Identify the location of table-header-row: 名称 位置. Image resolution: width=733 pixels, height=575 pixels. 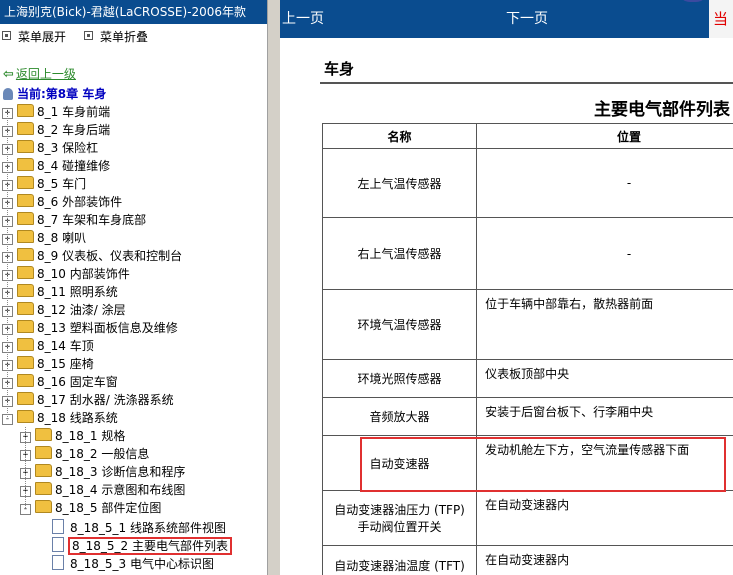
(527, 136).